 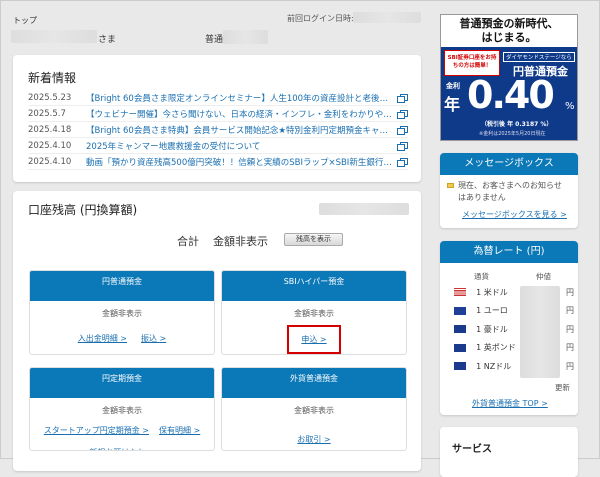 I want to click on account-tile: SBIハイパー預金金額非表示申込 >, so click(x=314, y=312).